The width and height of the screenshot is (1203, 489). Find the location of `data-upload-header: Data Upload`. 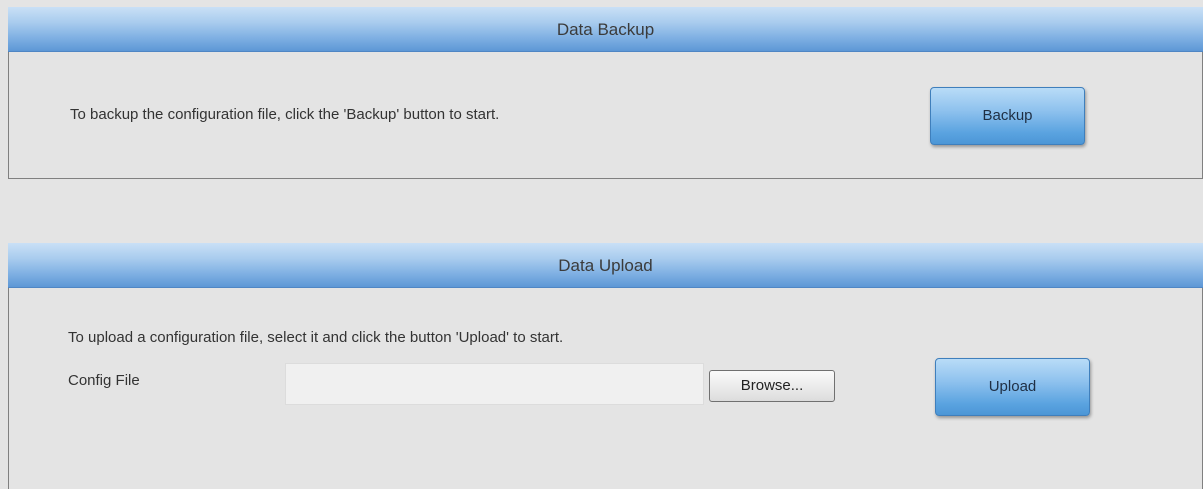

data-upload-header: Data Upload is located at coordinates (605, 265).